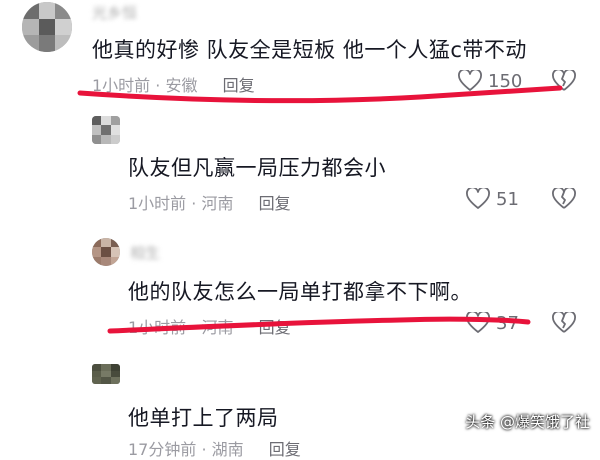 Image resolution: width=600 pixels, height=460 pixels. Describe the element at coordinates (145, 252) in the screenshot. I see `username: 相生` at that location.